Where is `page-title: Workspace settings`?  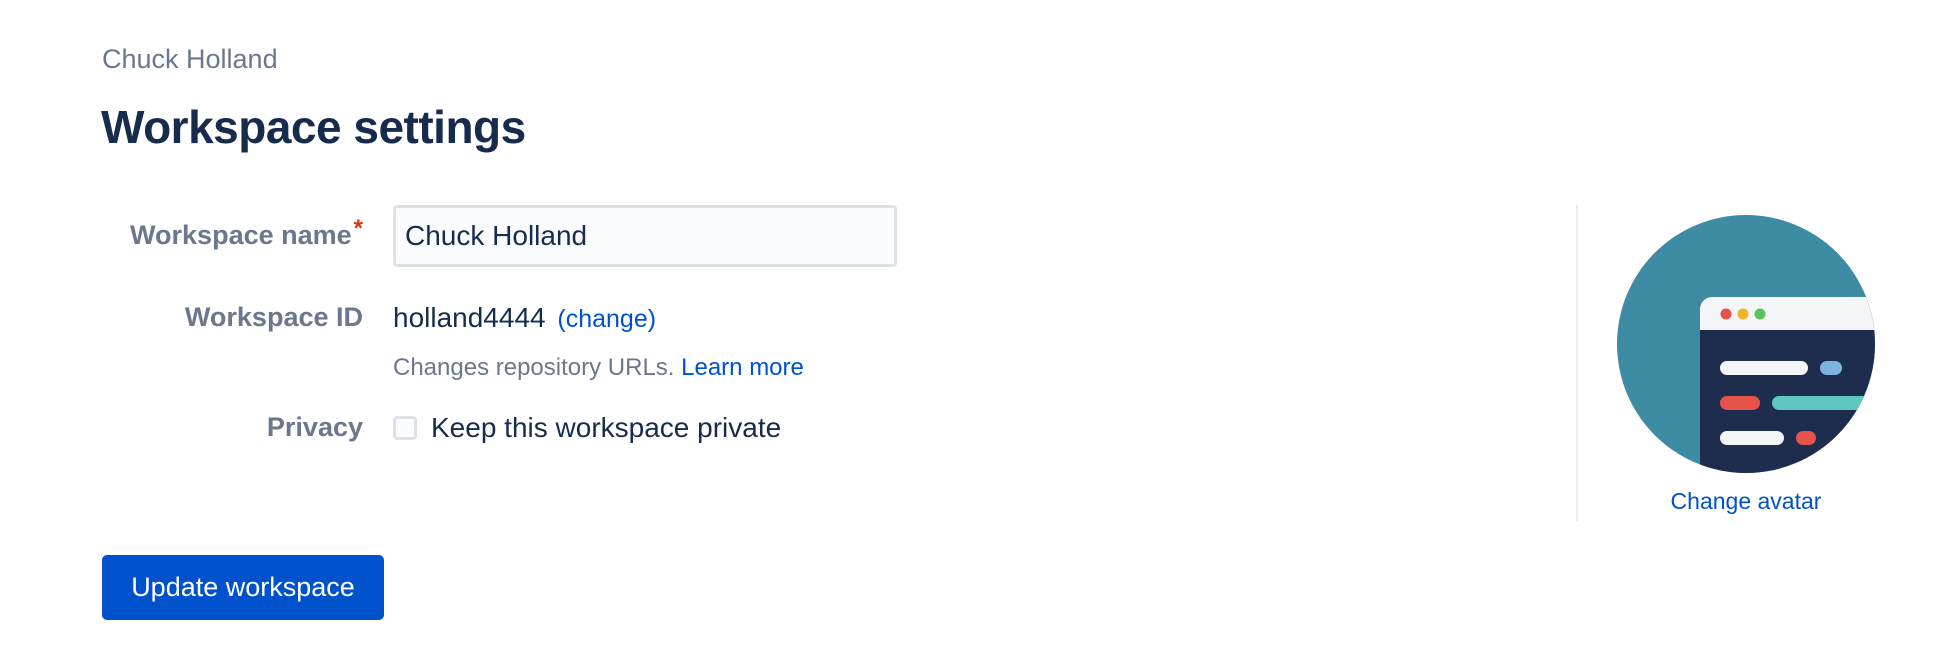
page-title: Workspace settings is located at coordinates (313, 127).